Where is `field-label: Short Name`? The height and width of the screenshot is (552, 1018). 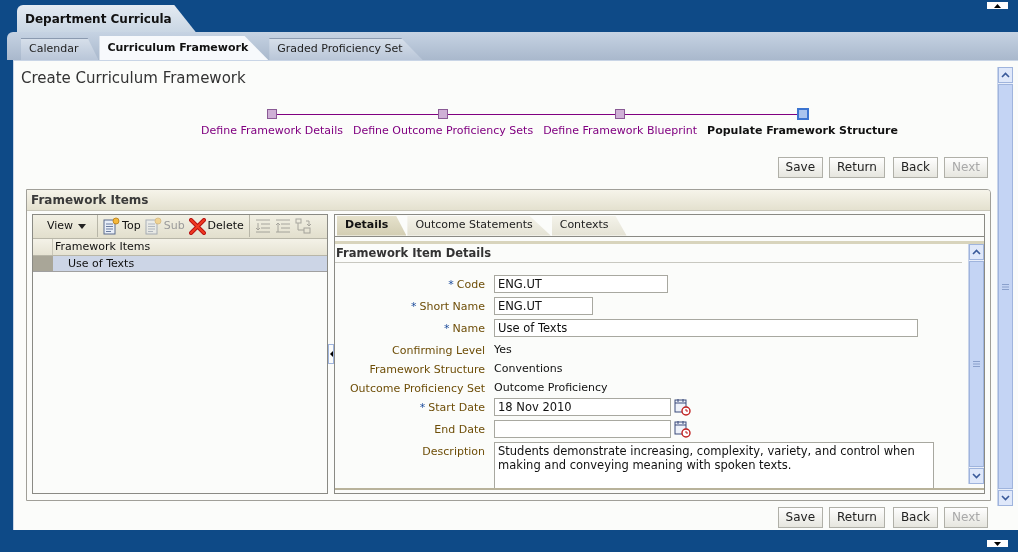
field-label: Short Name is located at coordinates (452, 306).